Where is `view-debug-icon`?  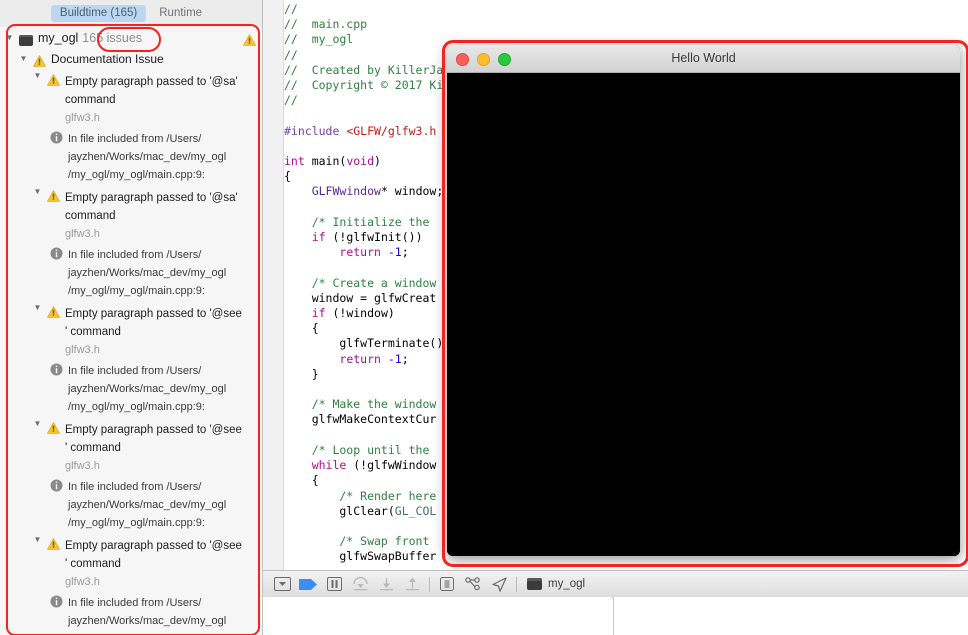
view-debug-icon is located at coordinates (447, 584).